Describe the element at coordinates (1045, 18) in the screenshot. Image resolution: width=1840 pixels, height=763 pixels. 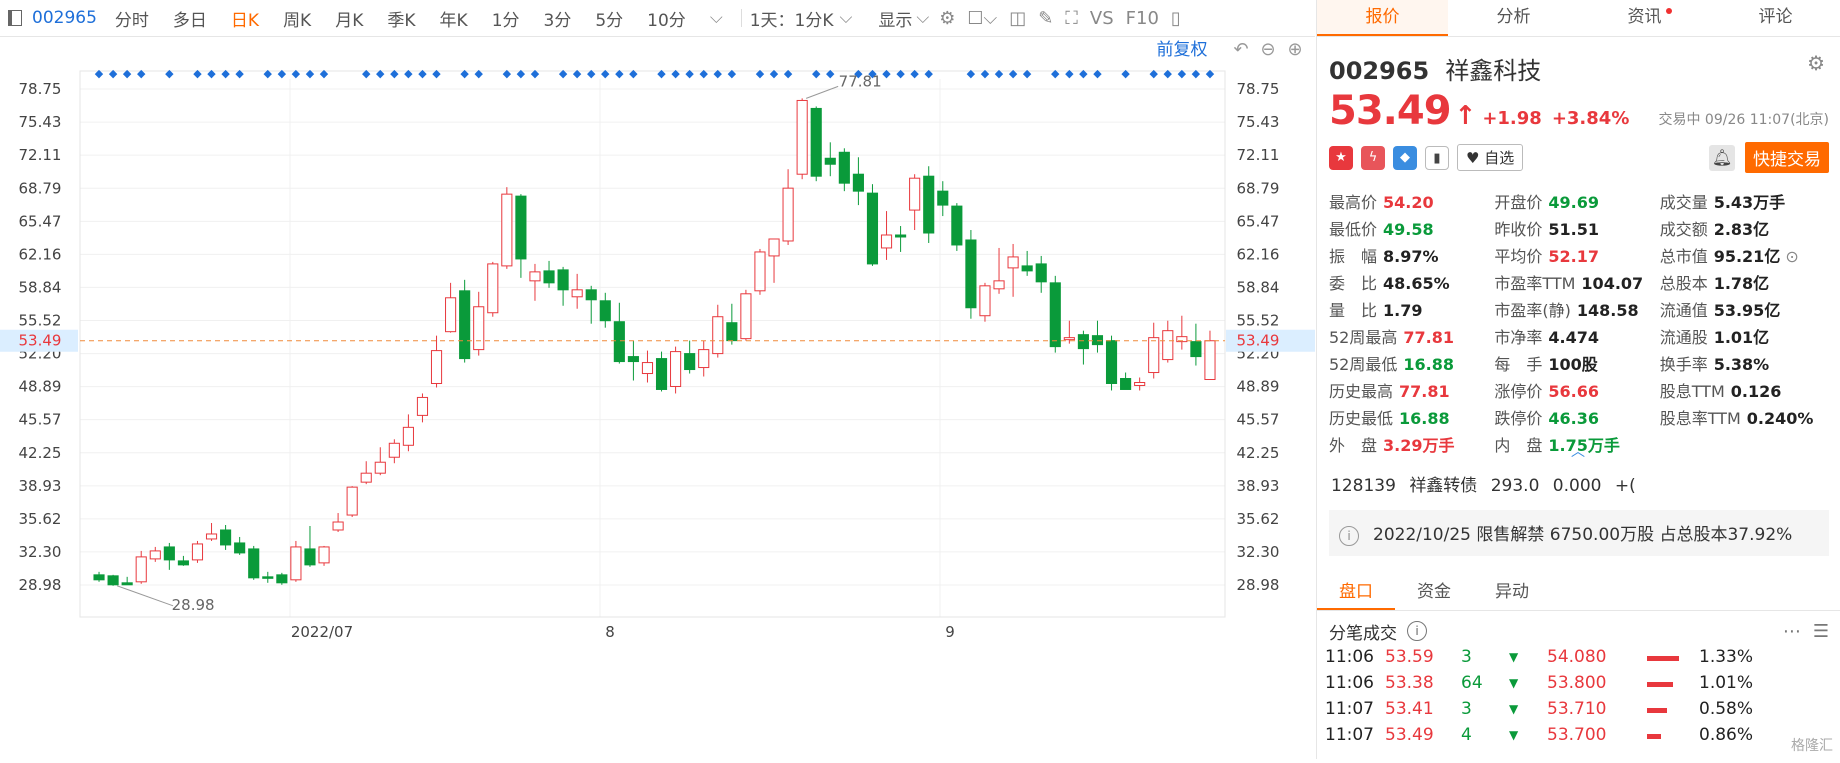
I see `draw-pen-icon: ✎` at that location.